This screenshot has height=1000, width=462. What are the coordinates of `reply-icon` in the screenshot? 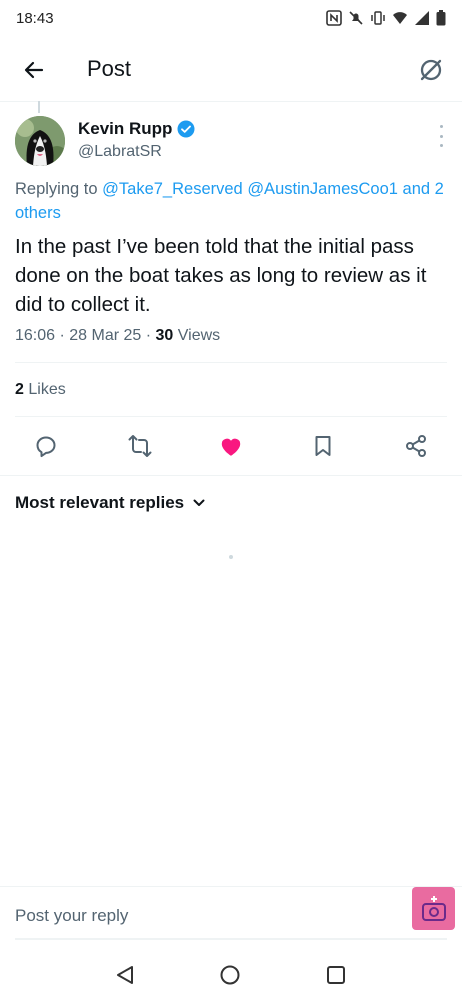 It's located at (46, 447).